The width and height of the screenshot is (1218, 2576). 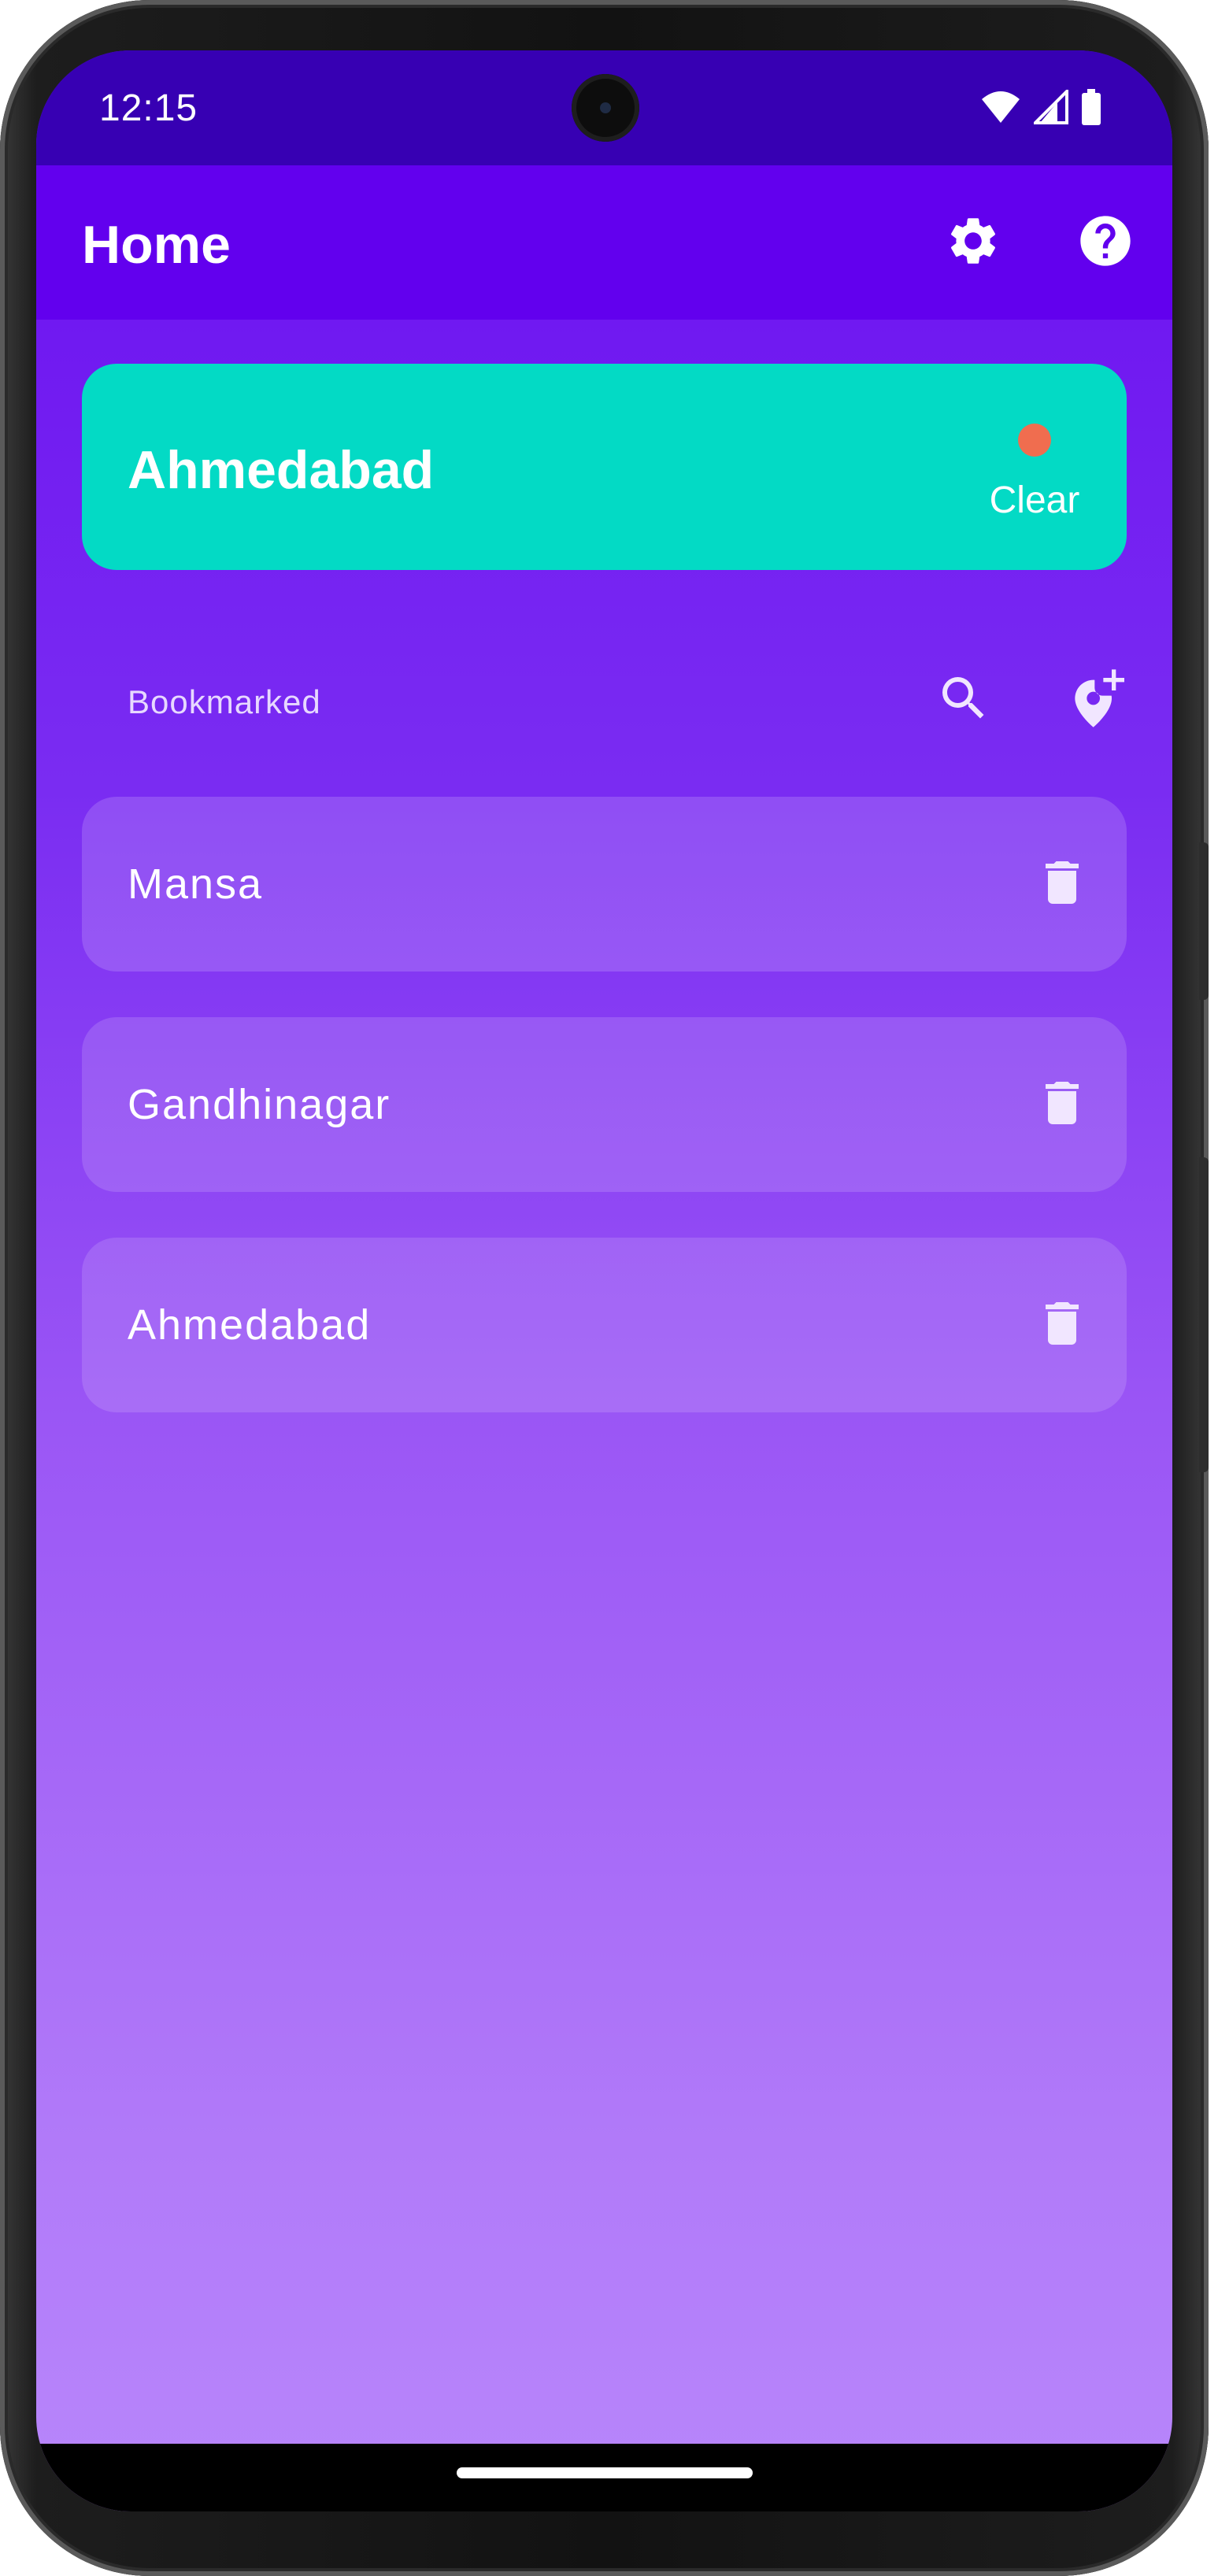 What do you see at coordinates (604, 700) in the screenshot?
I see `bookmarks-header: Bookmarked` at bounding box center [604, 700].